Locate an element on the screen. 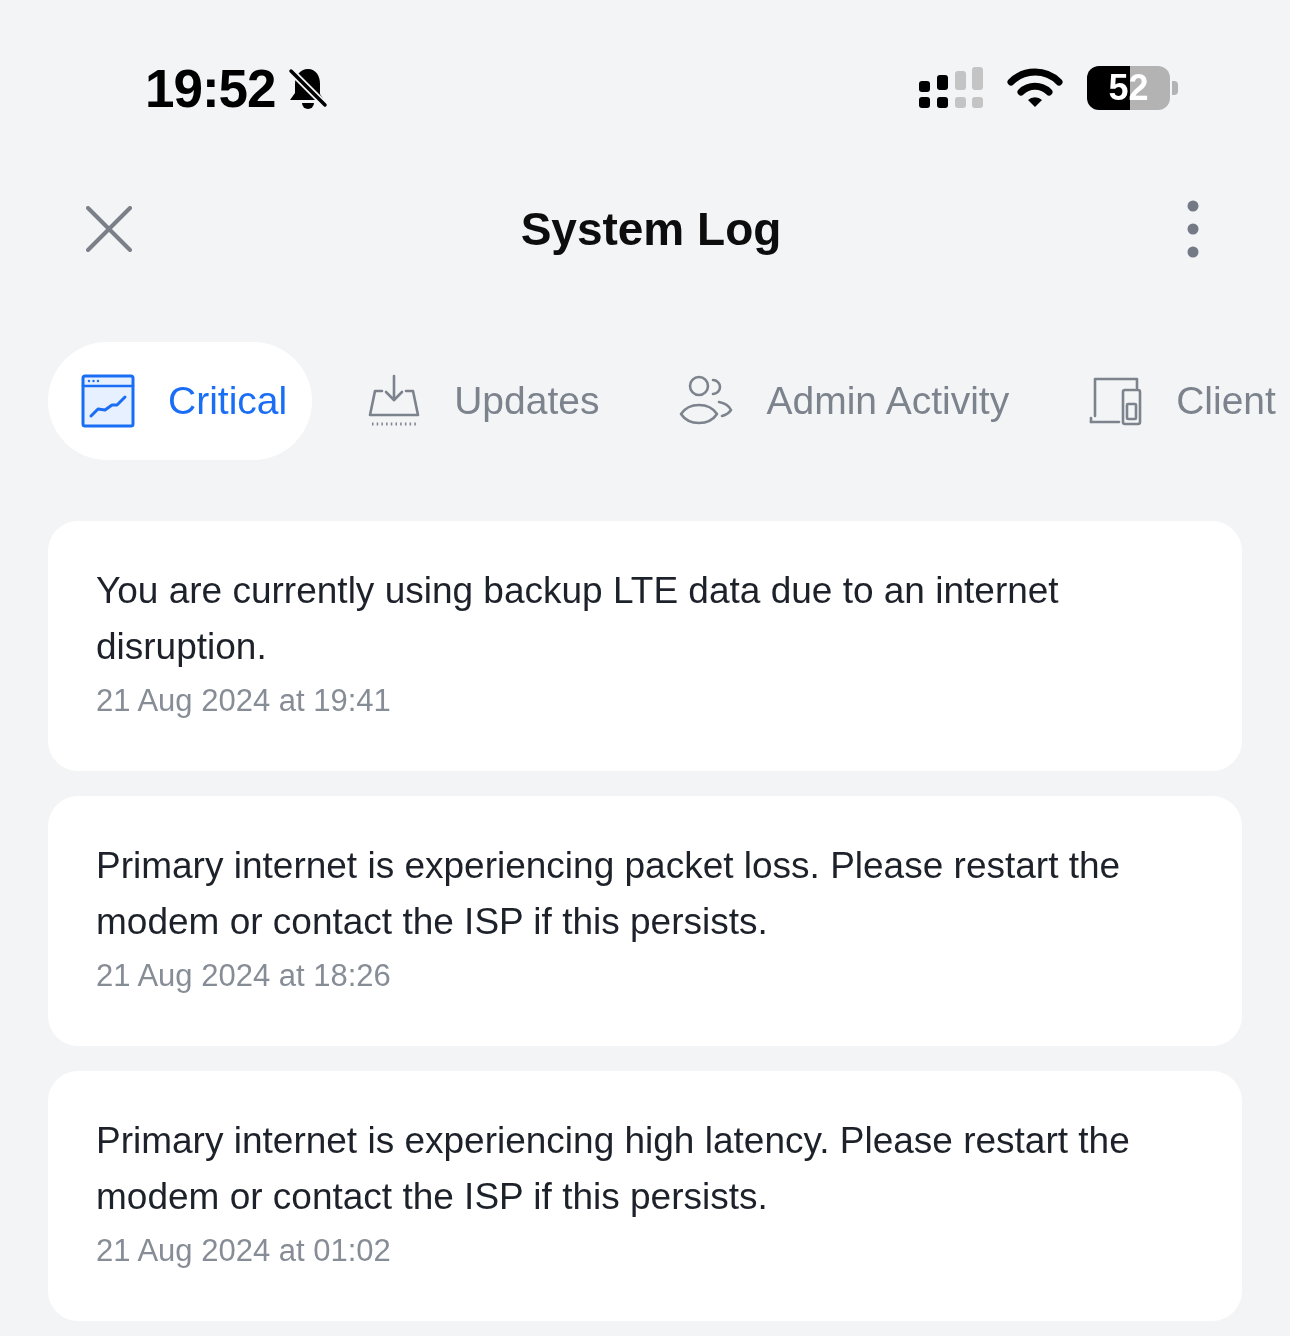  log-timestamp: 21 Aug 2024 at 18:26 is located at coordinates (244, 976).